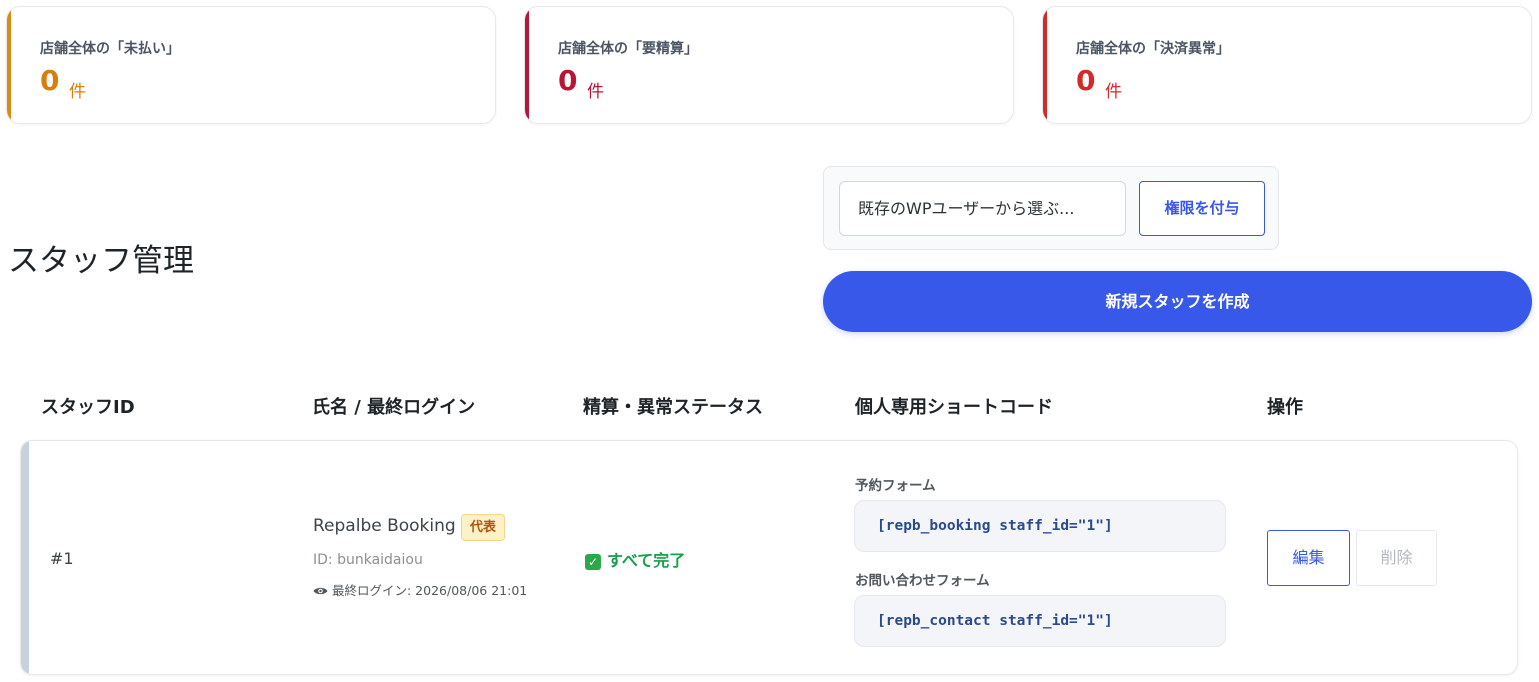  I want to click on column-header-actions: 操作, so click(1285, 407).